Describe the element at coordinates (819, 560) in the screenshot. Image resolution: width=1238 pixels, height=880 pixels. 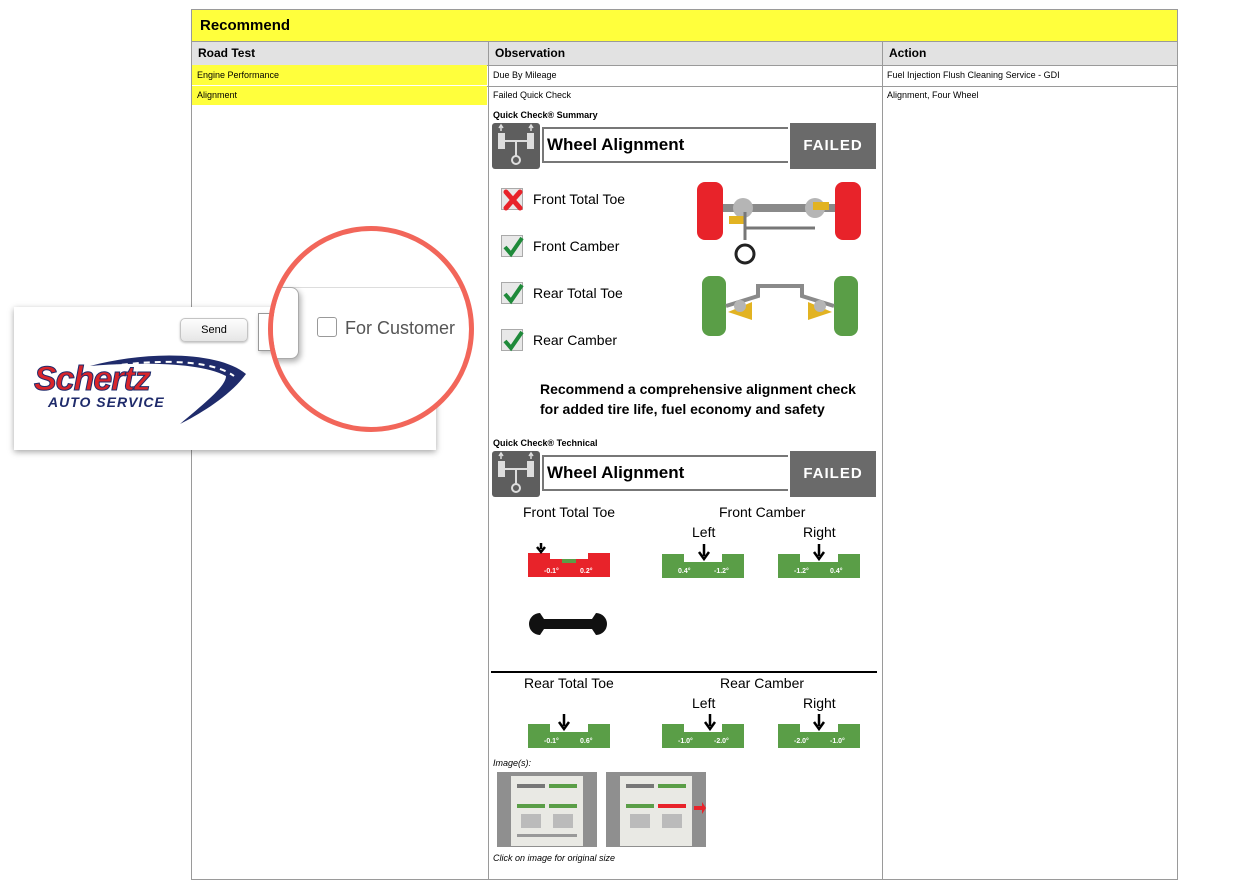
I see `front-camber-right-gauge: -1.2° 0.4°` at that location.